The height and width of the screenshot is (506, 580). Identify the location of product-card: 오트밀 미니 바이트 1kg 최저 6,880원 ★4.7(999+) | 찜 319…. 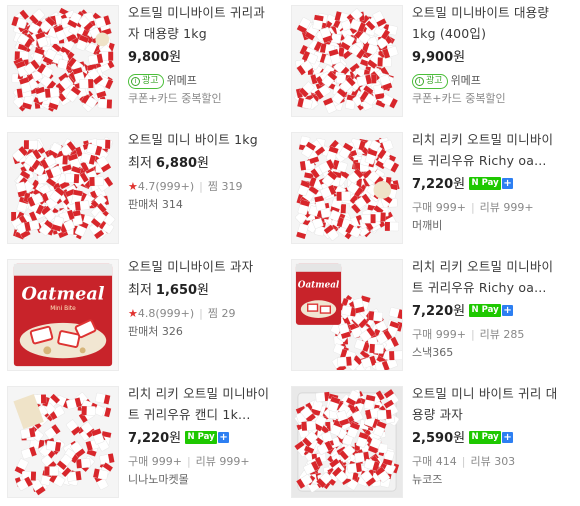
(141, 188).